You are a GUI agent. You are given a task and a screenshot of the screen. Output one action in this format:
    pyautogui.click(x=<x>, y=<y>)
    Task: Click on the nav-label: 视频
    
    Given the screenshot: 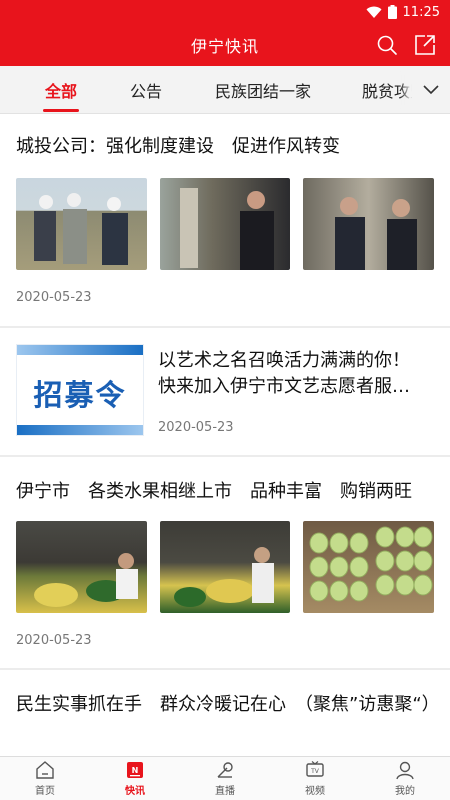 What is the action you would take?
    pyautogui.click(x=315, y=791)
    